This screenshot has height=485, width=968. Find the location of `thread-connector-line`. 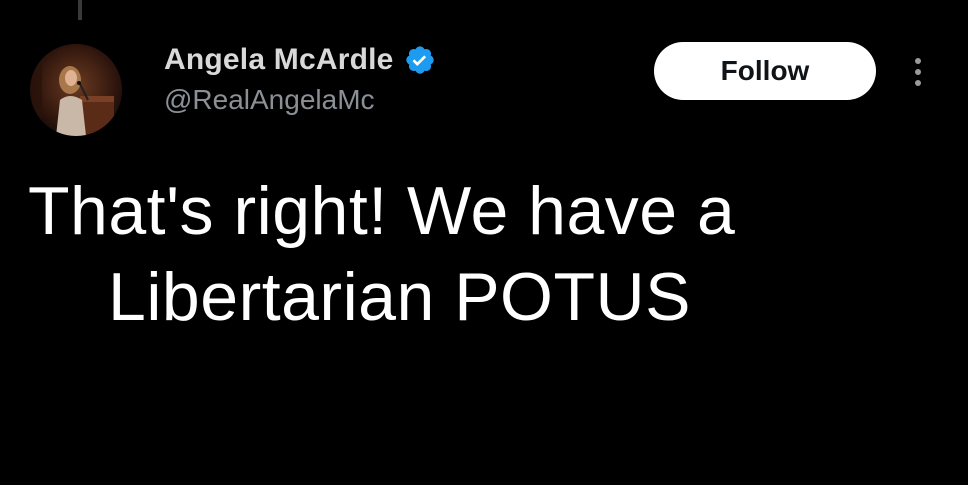

thread-connector-line is located at coordinates (80, 10).